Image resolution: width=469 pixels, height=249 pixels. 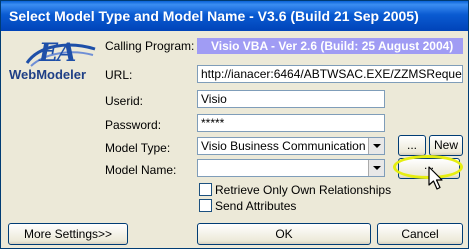 I want to click on logo-webmodeler-text: WebModeler, so click(x=48, y=74).